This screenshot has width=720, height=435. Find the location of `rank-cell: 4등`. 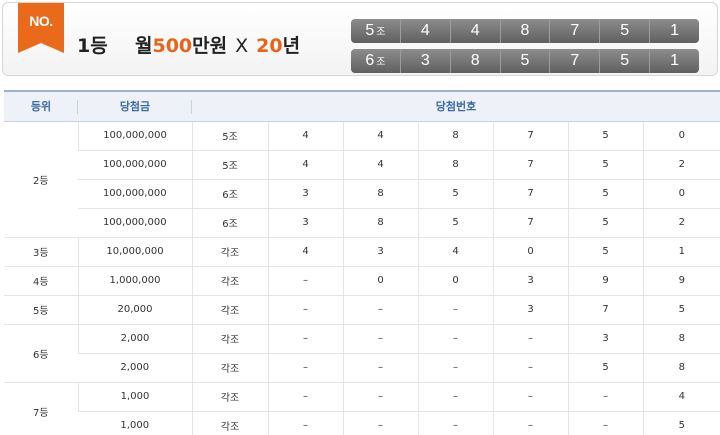

rank-cell: 4등 is located at coordinates (41, 281).